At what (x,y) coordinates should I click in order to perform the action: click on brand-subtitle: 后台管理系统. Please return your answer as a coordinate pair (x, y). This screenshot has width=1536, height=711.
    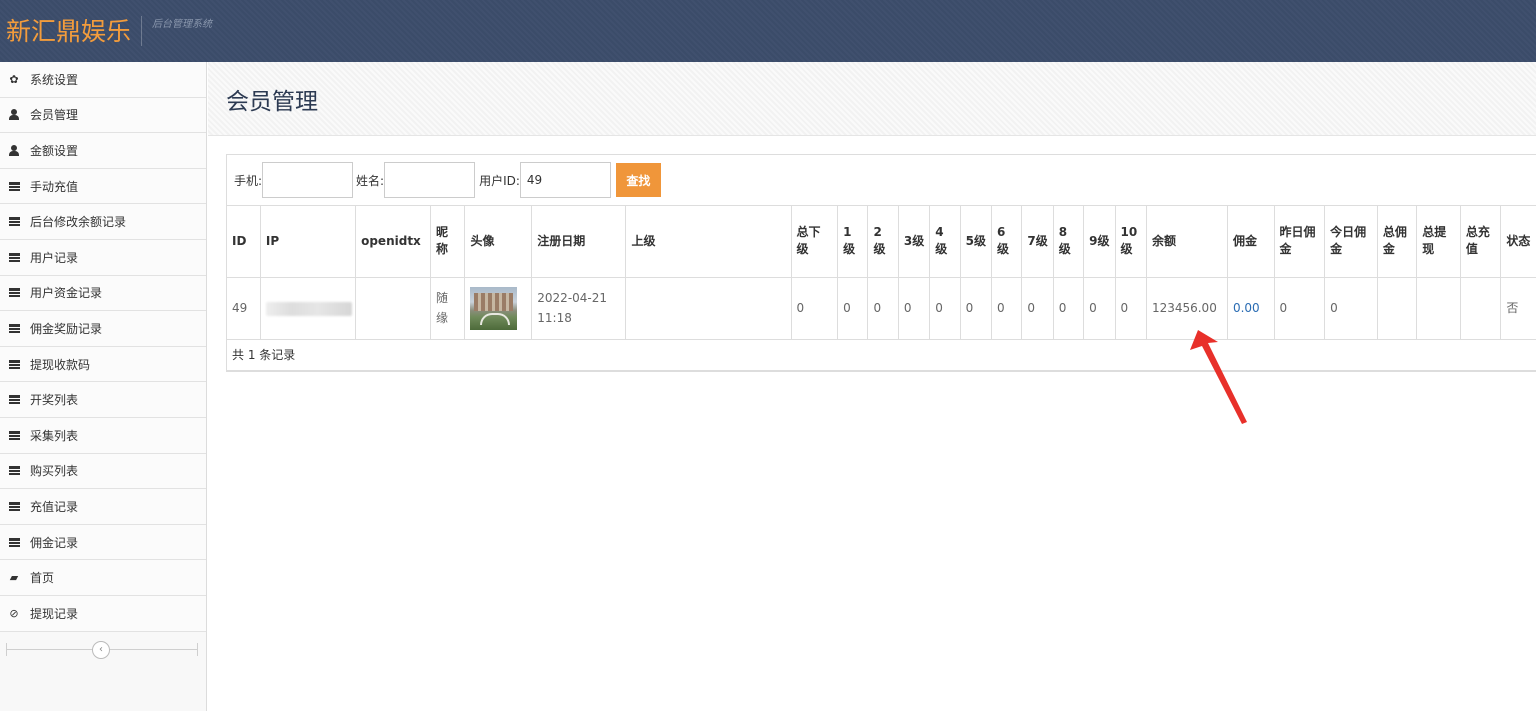
    Looking at the image, I should click on (182, 24).